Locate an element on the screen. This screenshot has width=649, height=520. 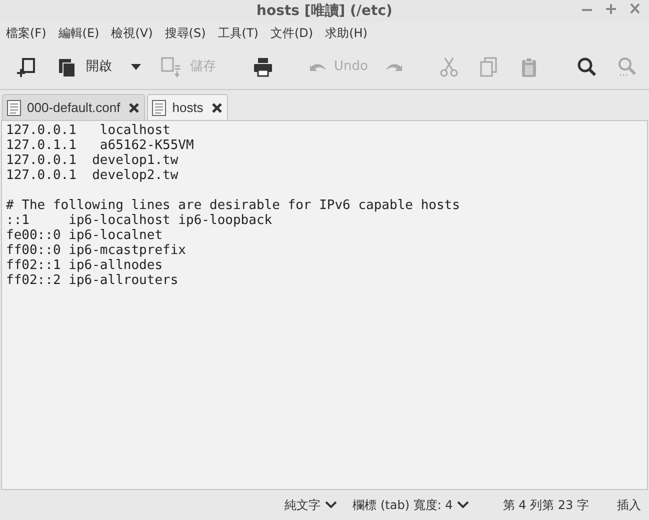
code-line: ff02::2 ip6-allrouters is located at coordinates (92, 280).